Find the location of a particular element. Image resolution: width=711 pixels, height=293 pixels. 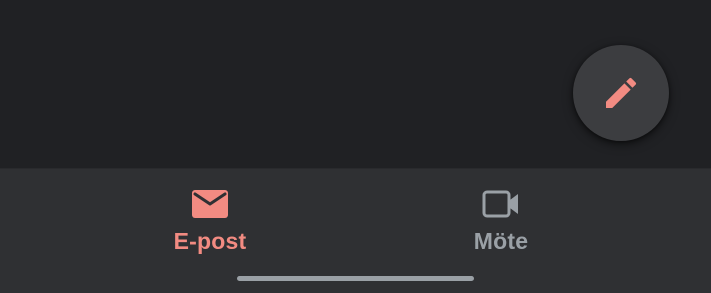

tab-meet: Möte is located at coordinates (501, 219).